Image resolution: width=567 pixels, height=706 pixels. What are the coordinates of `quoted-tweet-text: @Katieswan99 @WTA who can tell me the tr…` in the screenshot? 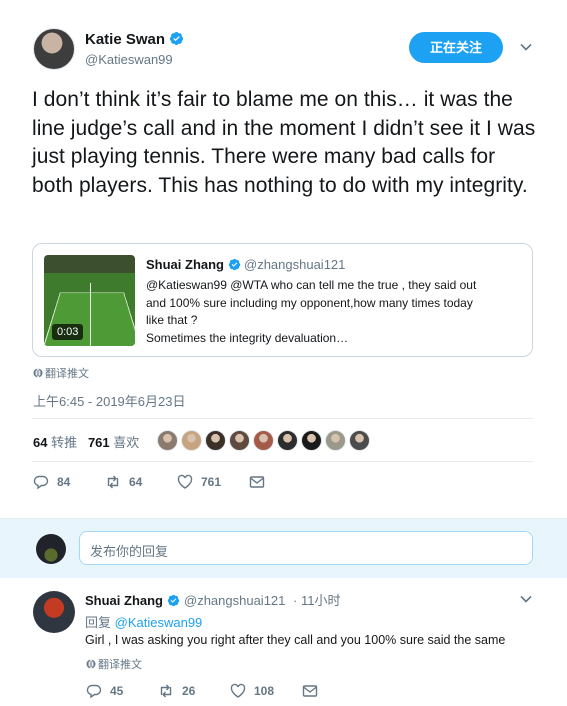 It's located at (336, 312).